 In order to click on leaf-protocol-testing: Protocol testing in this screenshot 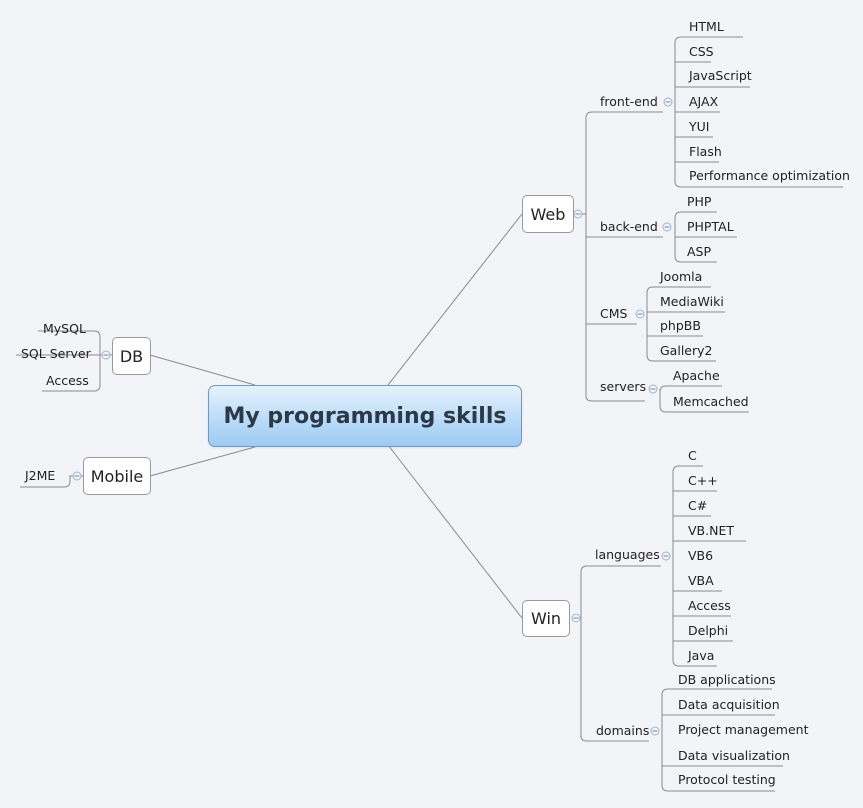, I will do `click(727, 780)`.